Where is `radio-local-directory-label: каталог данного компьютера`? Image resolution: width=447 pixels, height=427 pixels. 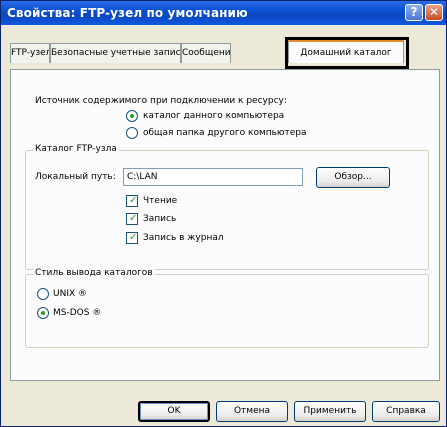
radio-local-directory-label: каталог данного компьютера is located at coordinates (214, 116).